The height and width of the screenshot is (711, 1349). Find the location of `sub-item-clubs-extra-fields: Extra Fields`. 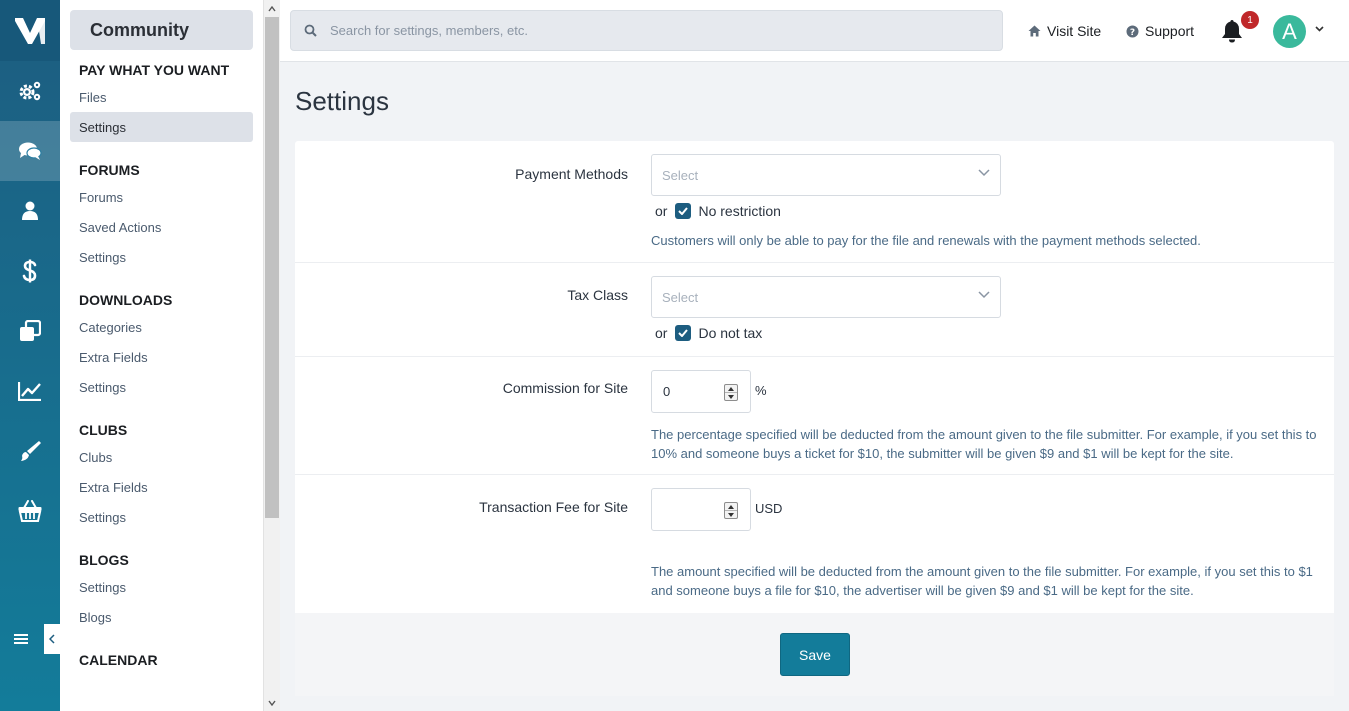

sub-item-clubs-extra-fields: Extra Fields is located at coordinates (161, 487).